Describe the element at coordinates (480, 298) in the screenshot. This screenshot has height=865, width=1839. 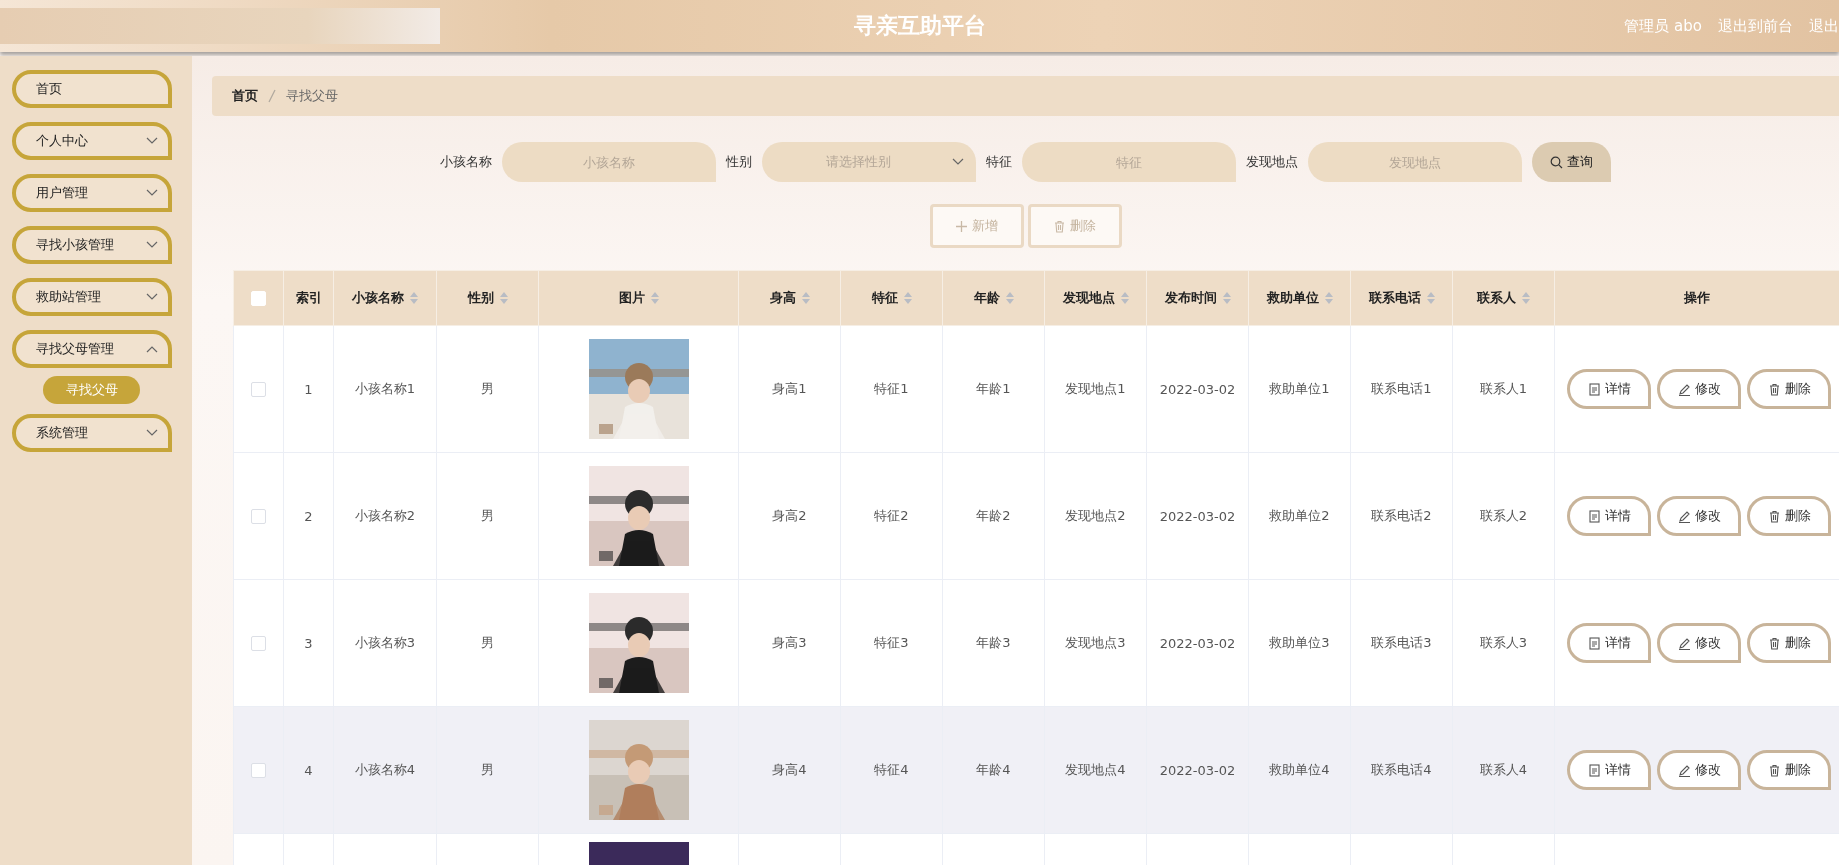
I see `column-header: 性别` at that location.